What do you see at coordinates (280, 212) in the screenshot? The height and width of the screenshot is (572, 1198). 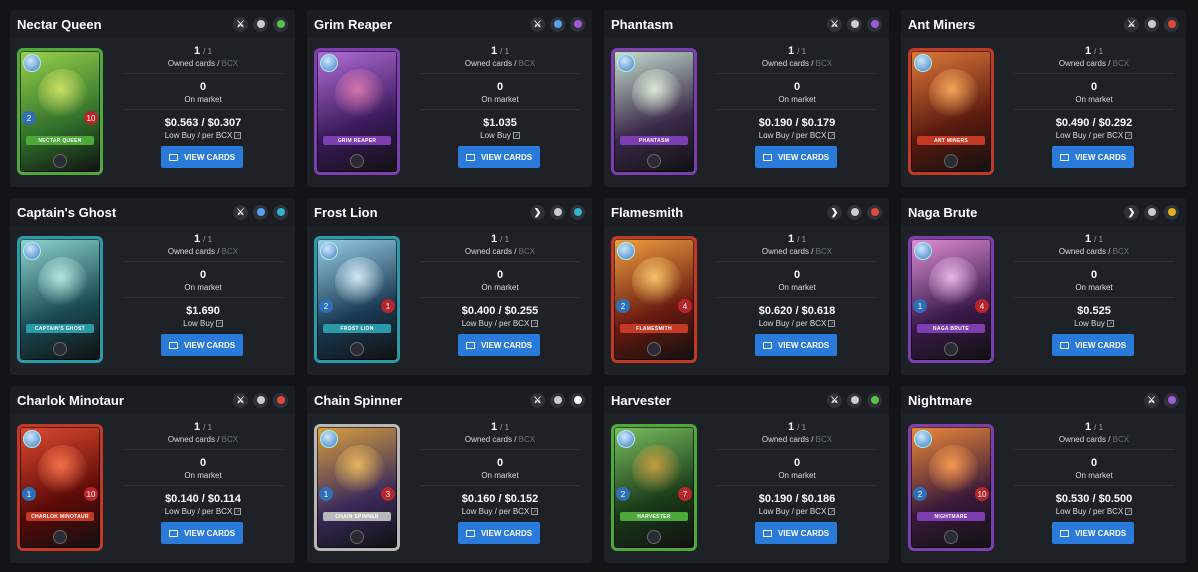 I see `water-element-icon` at bounding box center [280, 212].